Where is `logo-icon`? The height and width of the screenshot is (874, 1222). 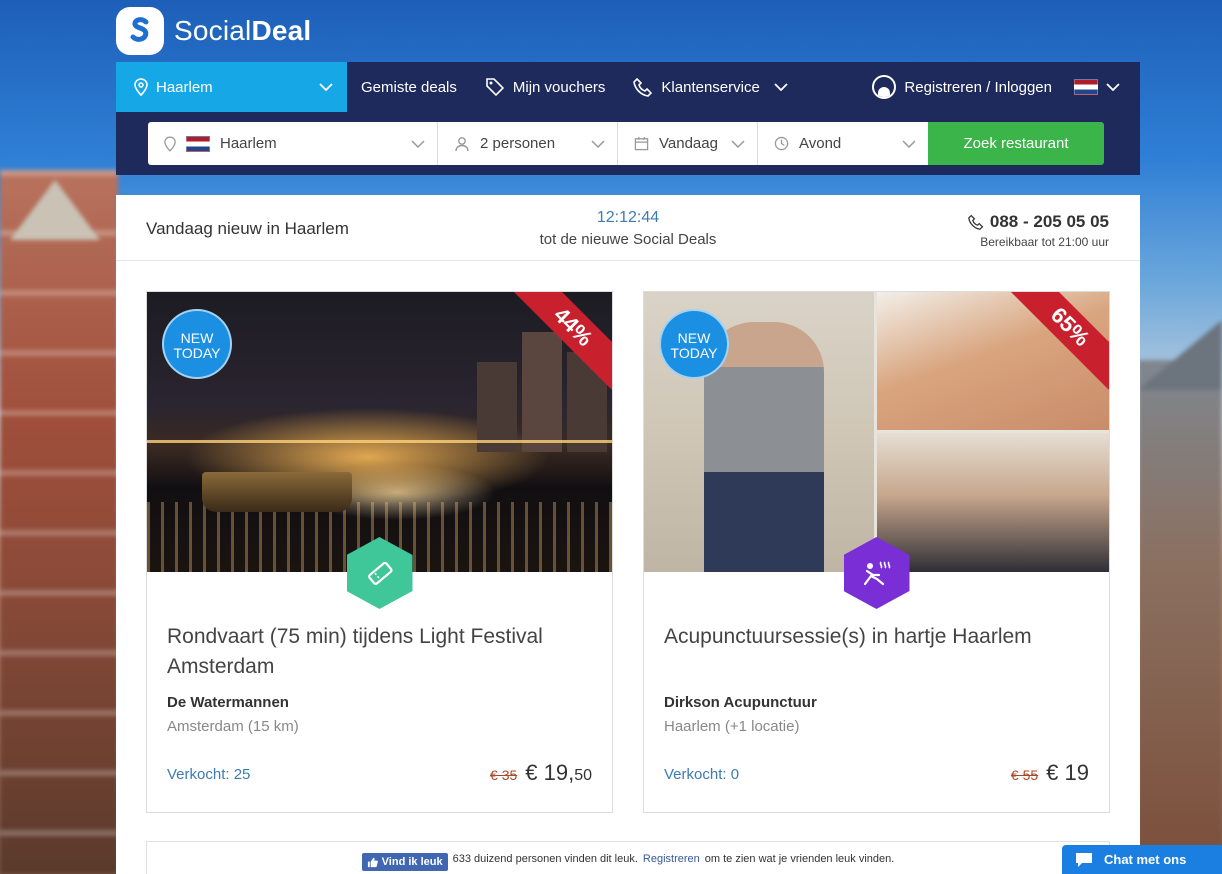 logo-icon is located at coordinates (140, 31).